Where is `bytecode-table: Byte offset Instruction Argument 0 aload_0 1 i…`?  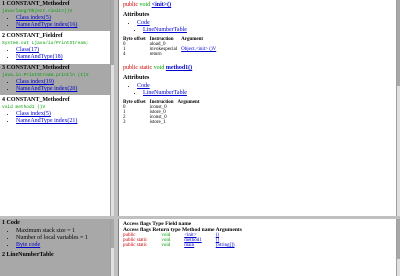
bytecode-table: Byte offset Instruction Argument 0 aload_0 1 i… is located at coordinates (171, 47).